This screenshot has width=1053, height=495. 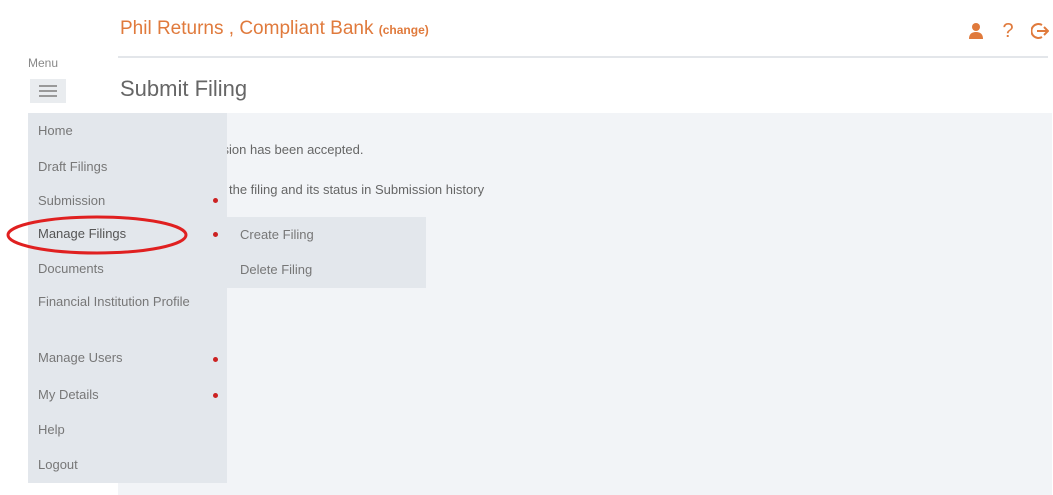 I want to click on sidebar-item-draft-filings: Draft Filings, so click(x=72, y=166).